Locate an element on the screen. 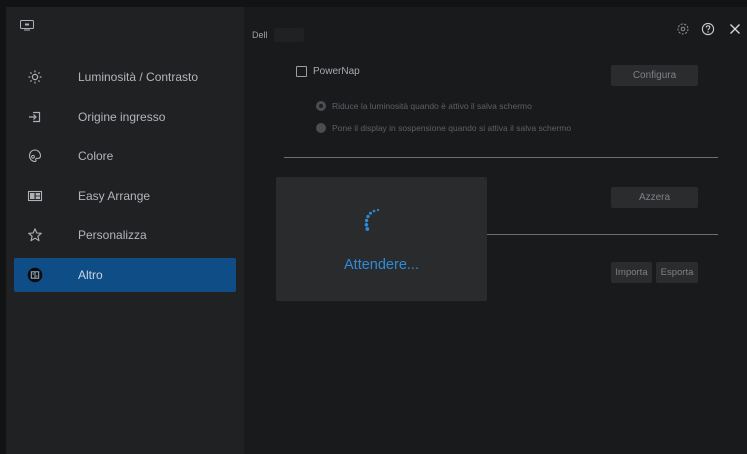 The image size is (747, 454). powernap-checkbox is located at coordinates (301, 71).